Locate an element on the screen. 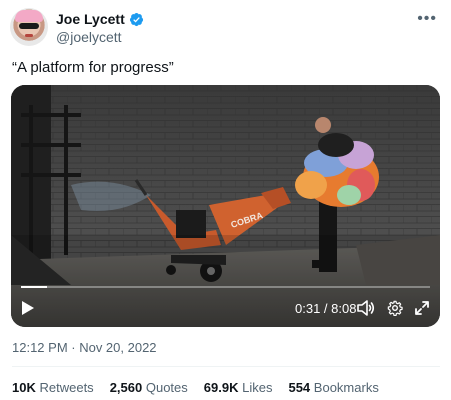  video-progress-fill is located at coordinates (34, 287).